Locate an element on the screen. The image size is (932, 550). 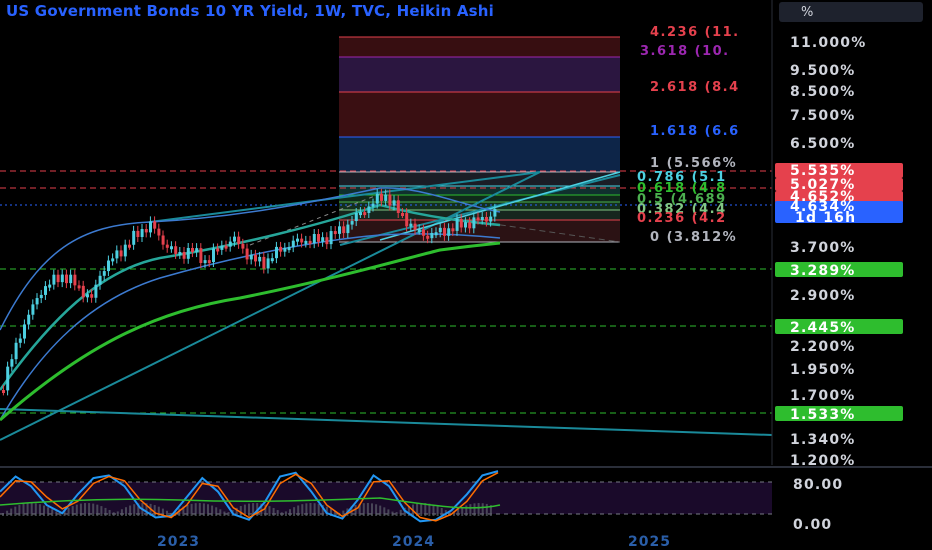
stoch-band-fill is located at coordinates (386, 498).